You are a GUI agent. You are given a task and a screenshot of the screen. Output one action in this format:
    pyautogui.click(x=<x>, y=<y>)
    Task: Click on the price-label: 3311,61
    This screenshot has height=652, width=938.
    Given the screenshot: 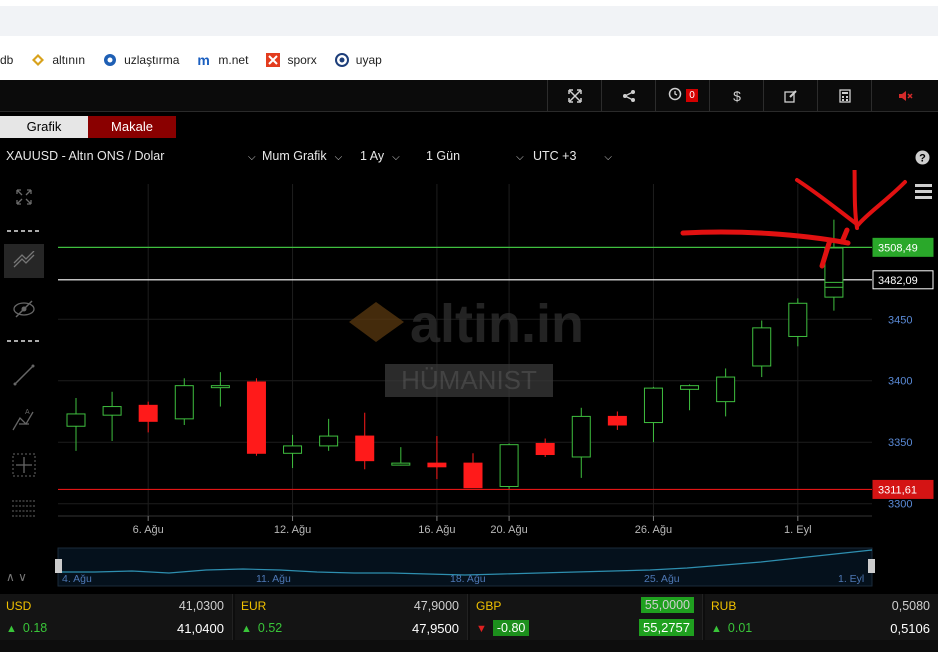 What is the action you would take?
    pyautogui.click(x=897, y=490)
    